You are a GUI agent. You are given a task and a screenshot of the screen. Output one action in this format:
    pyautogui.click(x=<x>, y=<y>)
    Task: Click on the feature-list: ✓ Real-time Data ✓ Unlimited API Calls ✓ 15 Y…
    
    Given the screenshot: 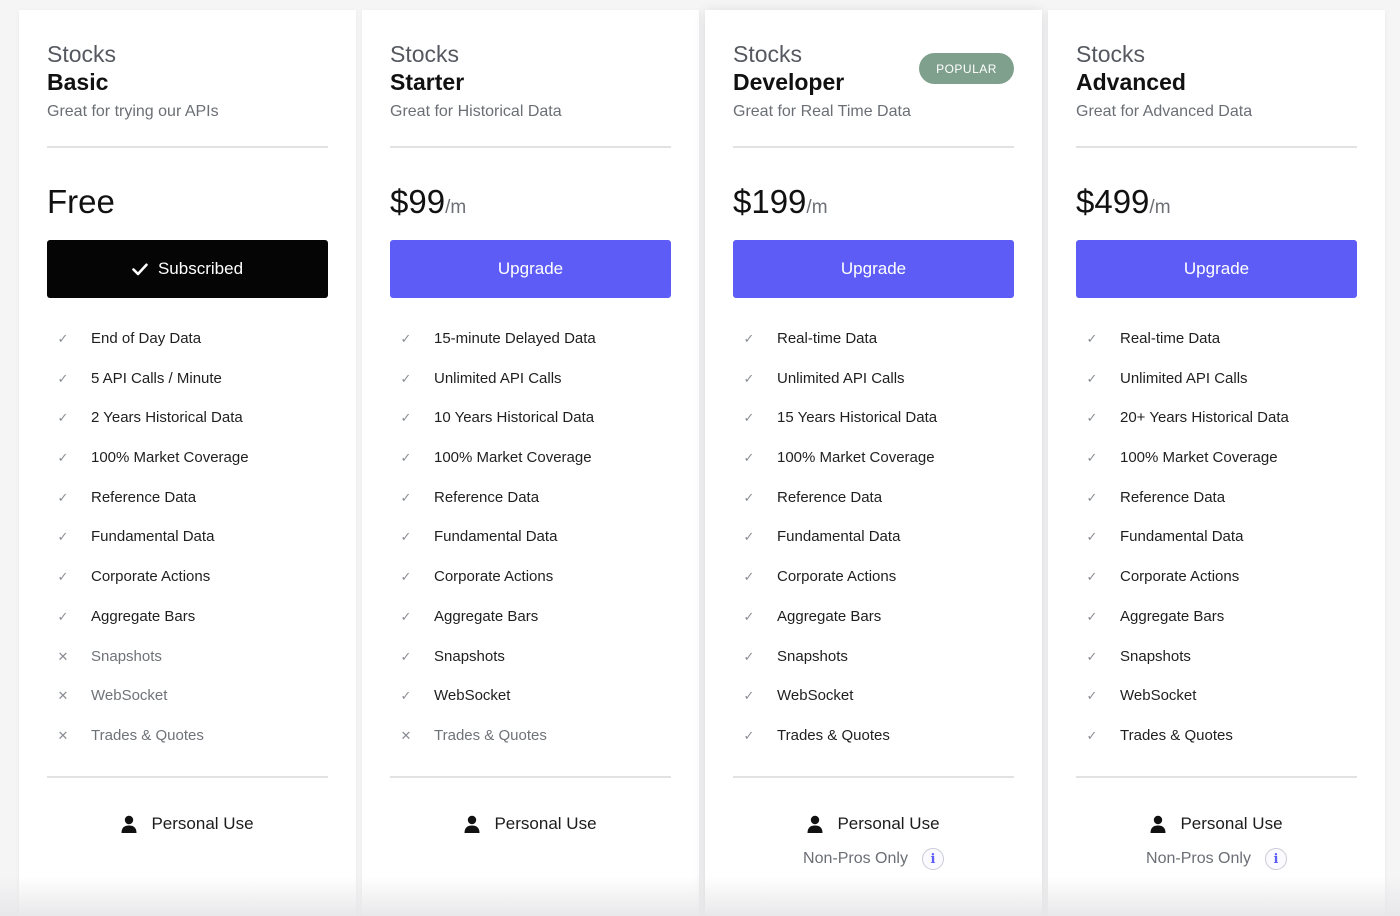 What is the action you would take?
    pyautogui.click(x=879, y=547)
    